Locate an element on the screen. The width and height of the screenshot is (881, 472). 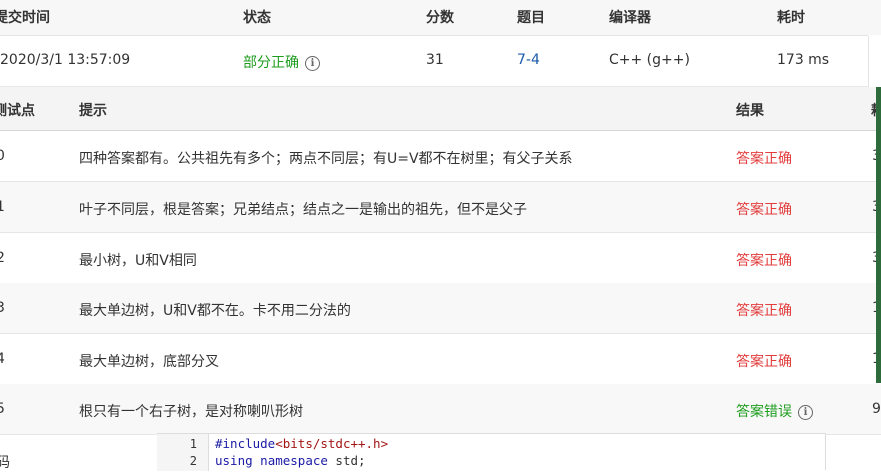
test-id: 0 is located at coordinates (2, 156).